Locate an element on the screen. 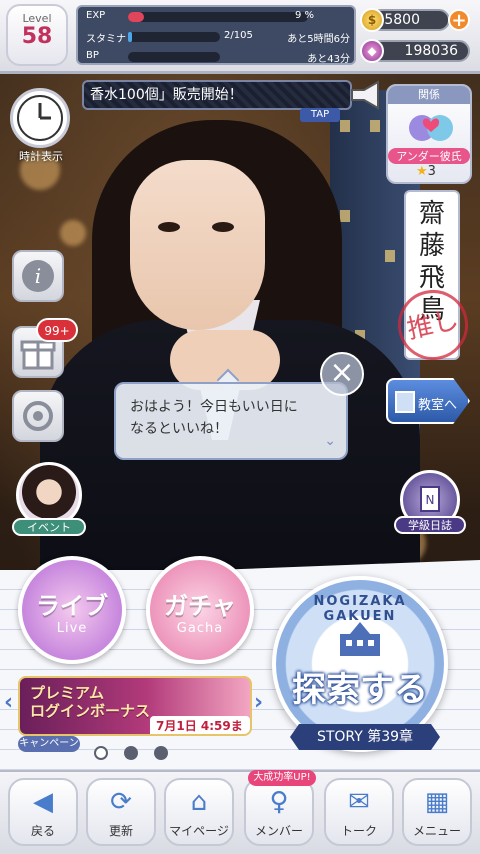  gem-counter: 198036 is located at coordinates (420, 51).